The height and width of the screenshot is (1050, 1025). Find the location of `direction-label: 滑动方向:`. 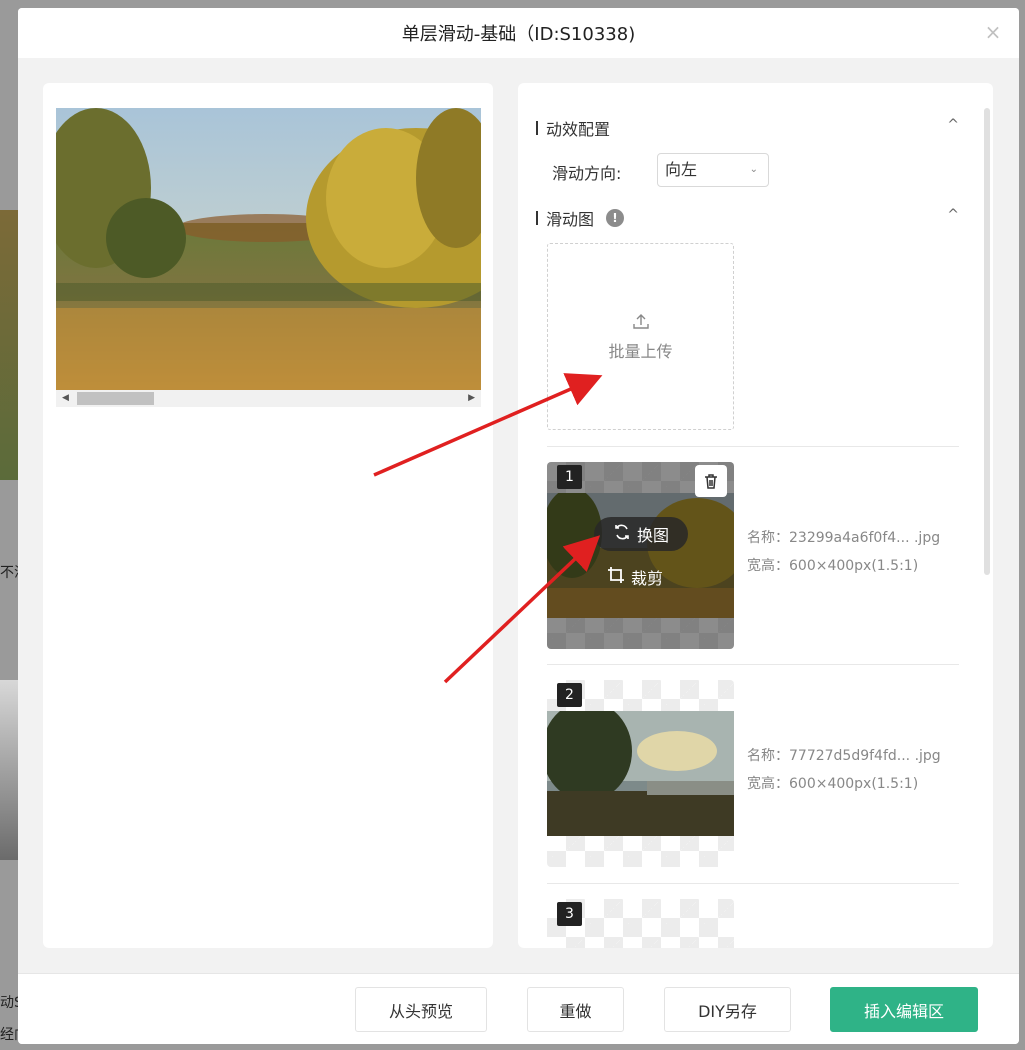

direction-label: 滑动方向: is located at coordinates (587, 173).